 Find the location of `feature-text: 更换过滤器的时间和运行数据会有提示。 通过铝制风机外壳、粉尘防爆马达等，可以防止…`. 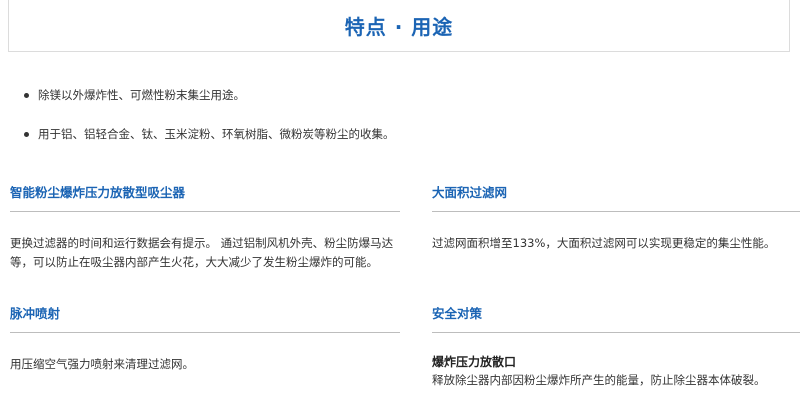

feature-text: 更换过滤器的时间和运行数据会有提示。 通过铝制风机外壳、粉尘防爆马达等，可以防止… is located at coordinates (202, 252).